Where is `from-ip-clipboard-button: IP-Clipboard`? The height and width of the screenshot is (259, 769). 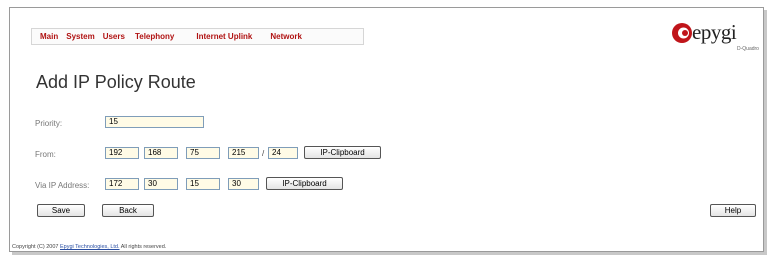 from-ip-clipboard-button: IP-Clipboard is located at coordinates (342, 152).